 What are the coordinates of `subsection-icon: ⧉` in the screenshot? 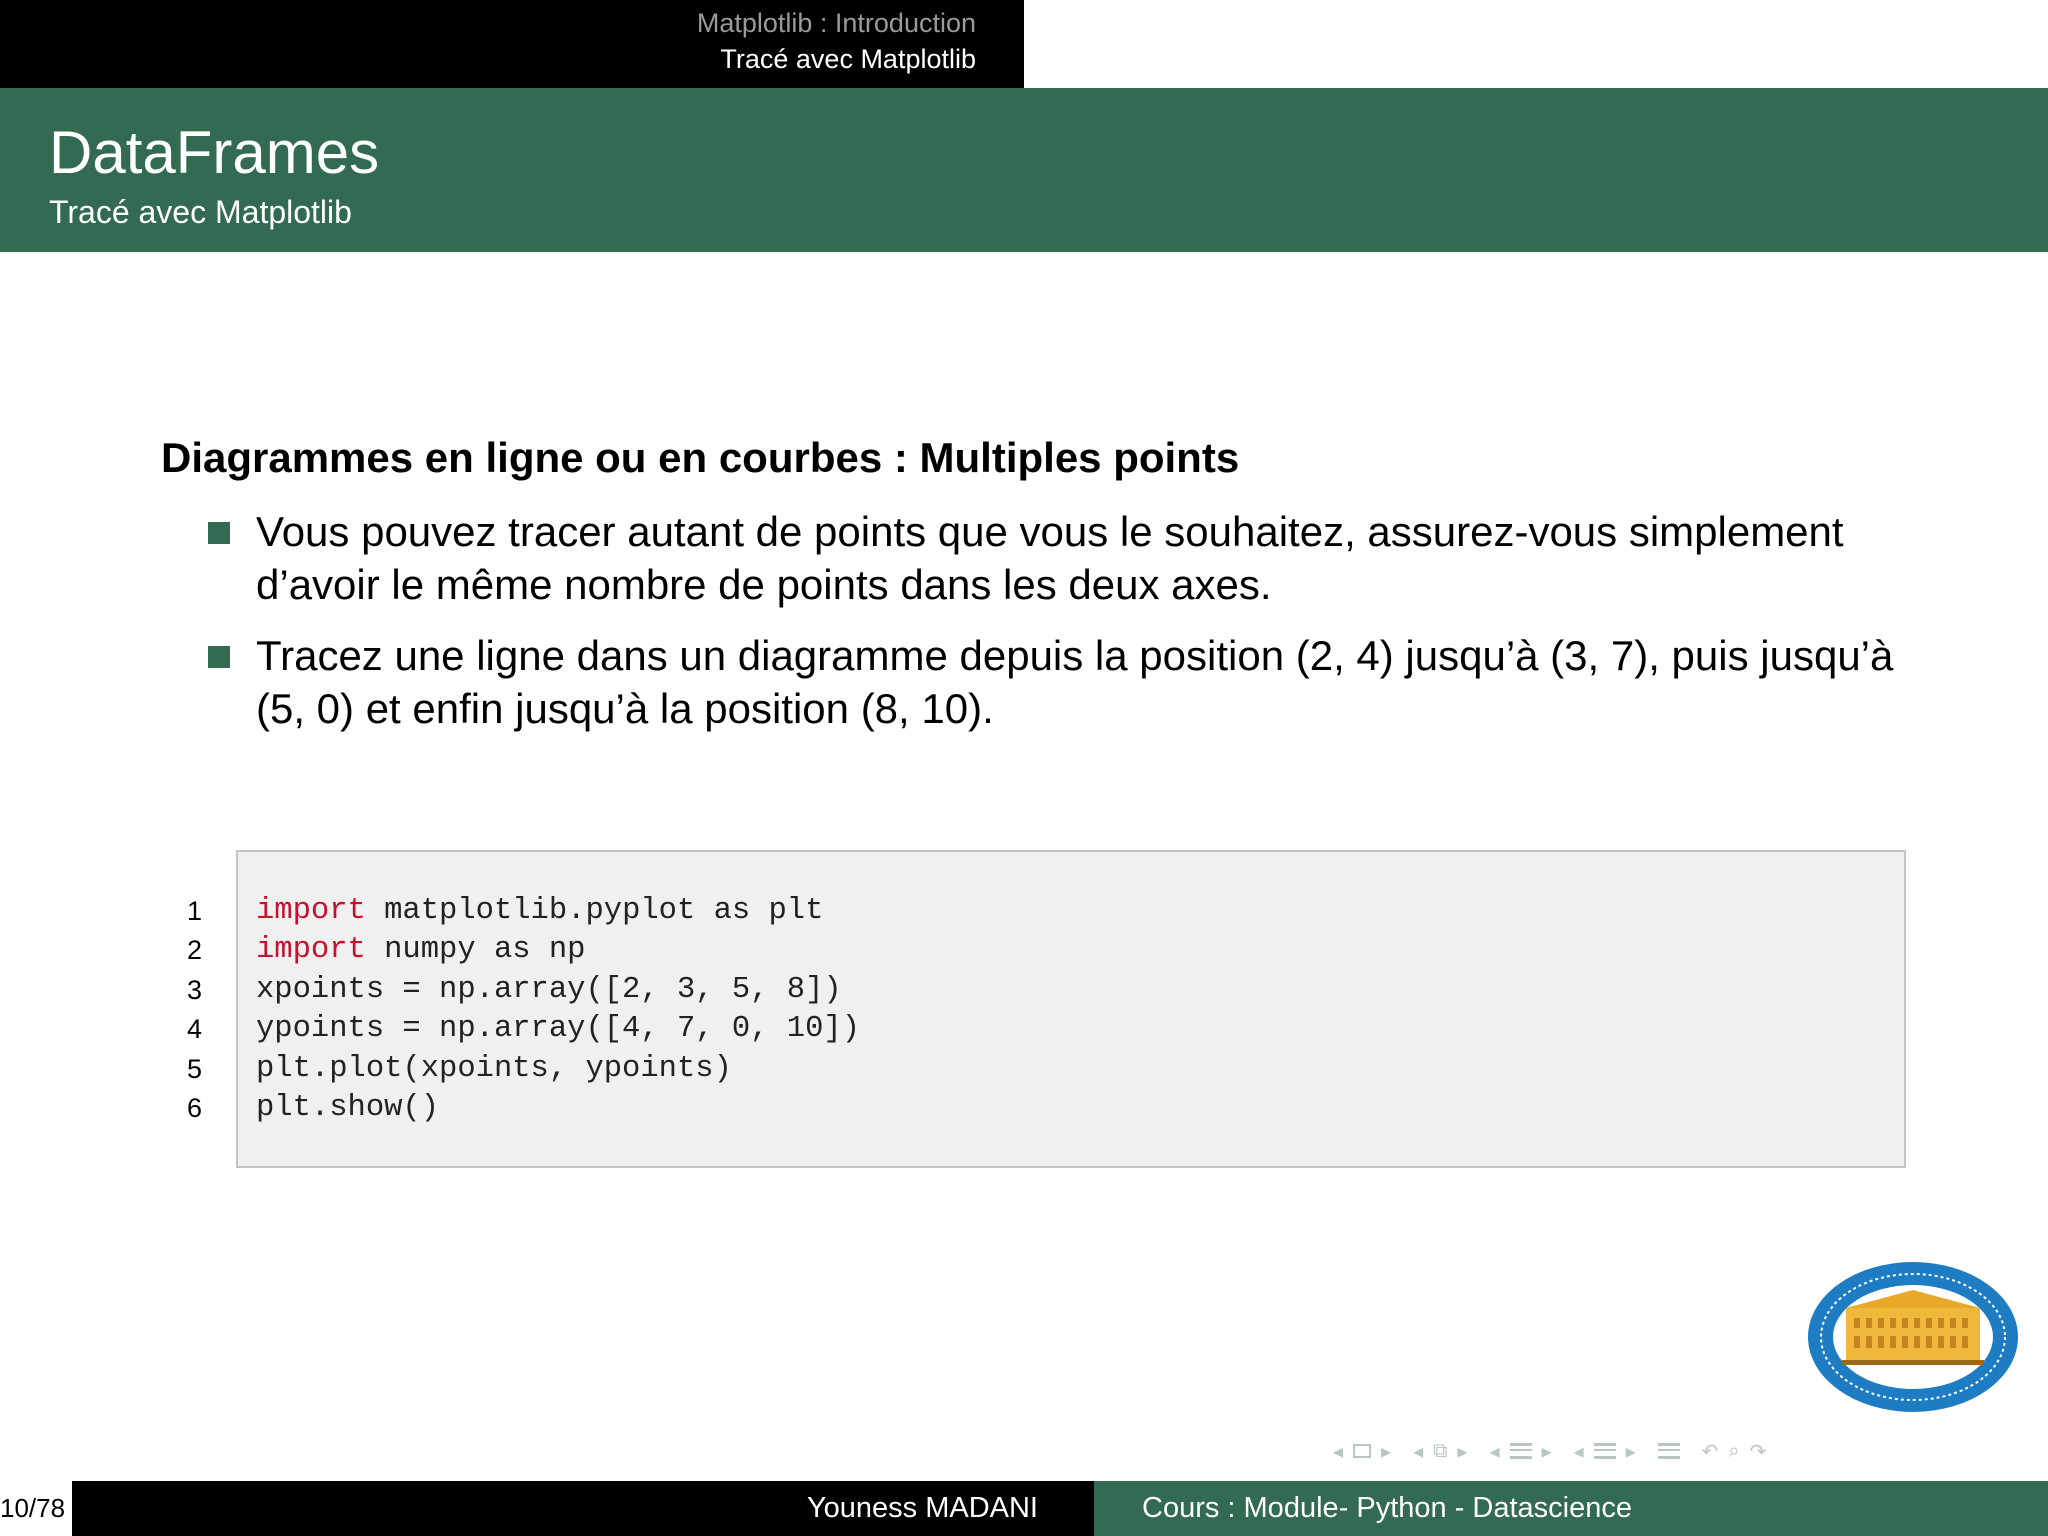 It's located at (1440, 1450).